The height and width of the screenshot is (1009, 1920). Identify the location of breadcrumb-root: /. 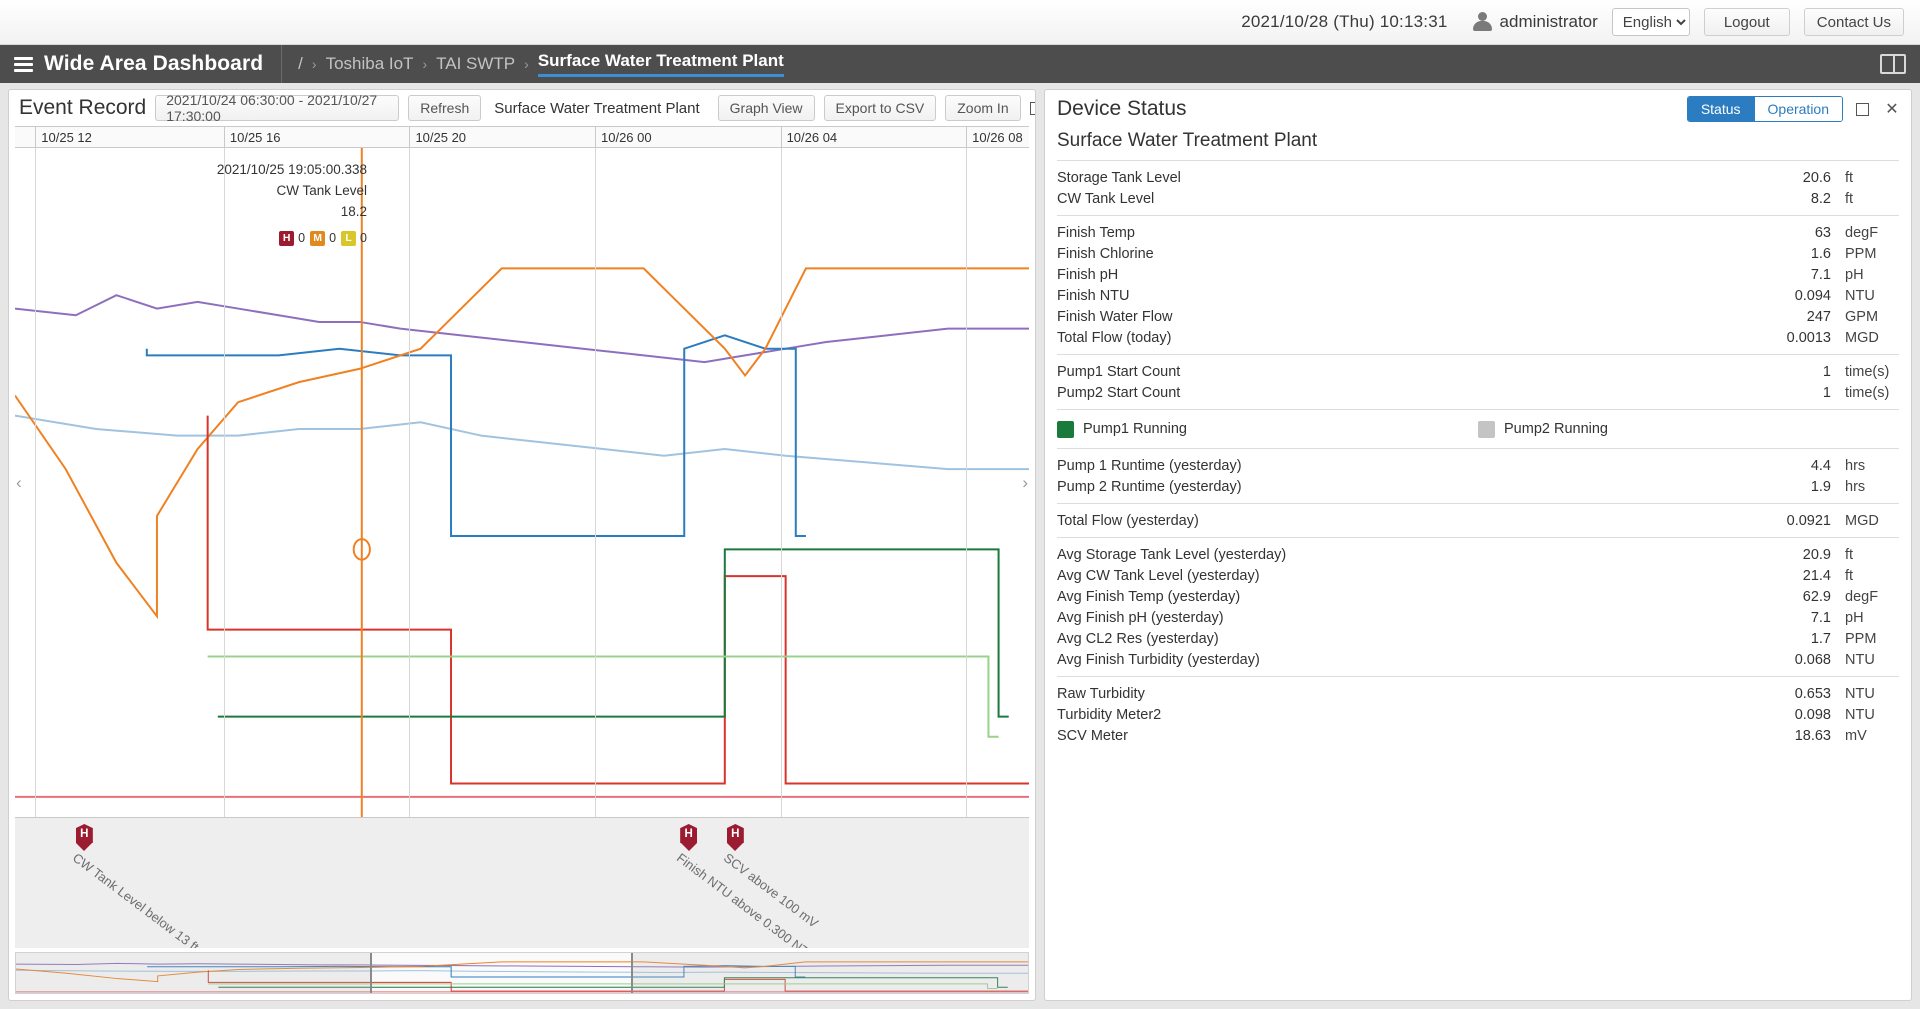
(300, 64).